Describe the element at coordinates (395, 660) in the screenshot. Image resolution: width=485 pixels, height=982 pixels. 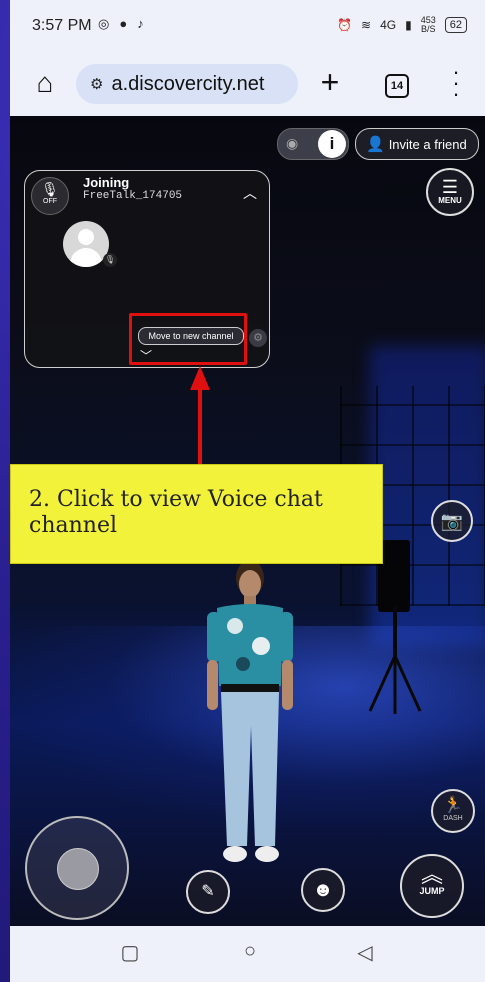
I see `tripod-prop` at that location.